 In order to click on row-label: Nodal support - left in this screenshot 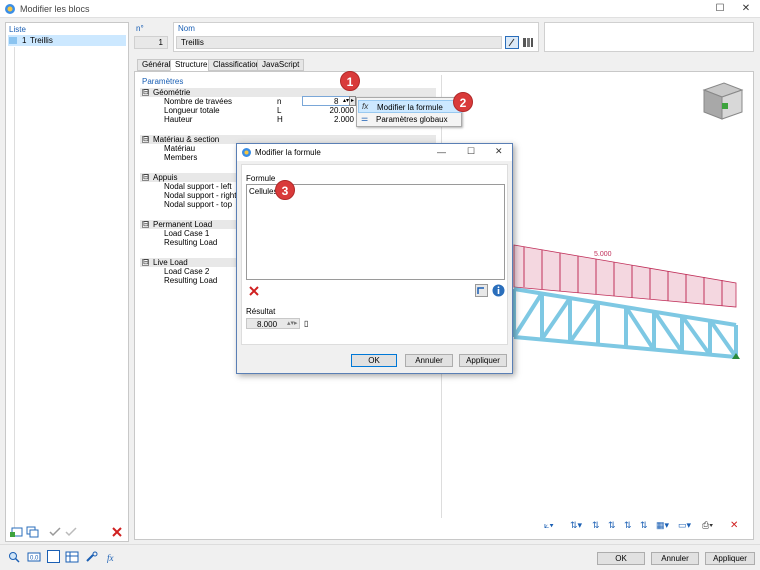, I will do `click(198, 186)`.